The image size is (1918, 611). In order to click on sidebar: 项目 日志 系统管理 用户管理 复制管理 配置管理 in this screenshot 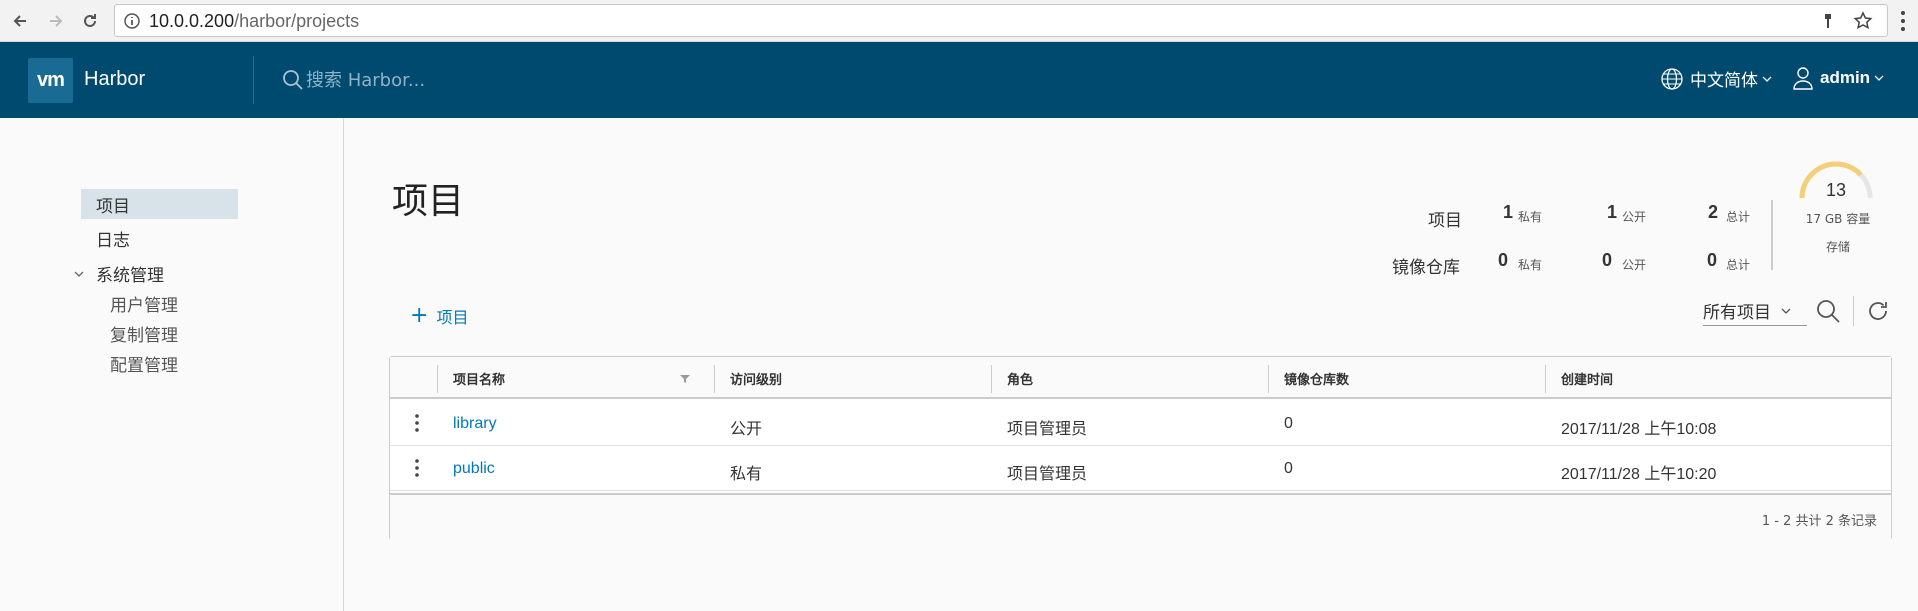, I will do `click(172, 364)`.